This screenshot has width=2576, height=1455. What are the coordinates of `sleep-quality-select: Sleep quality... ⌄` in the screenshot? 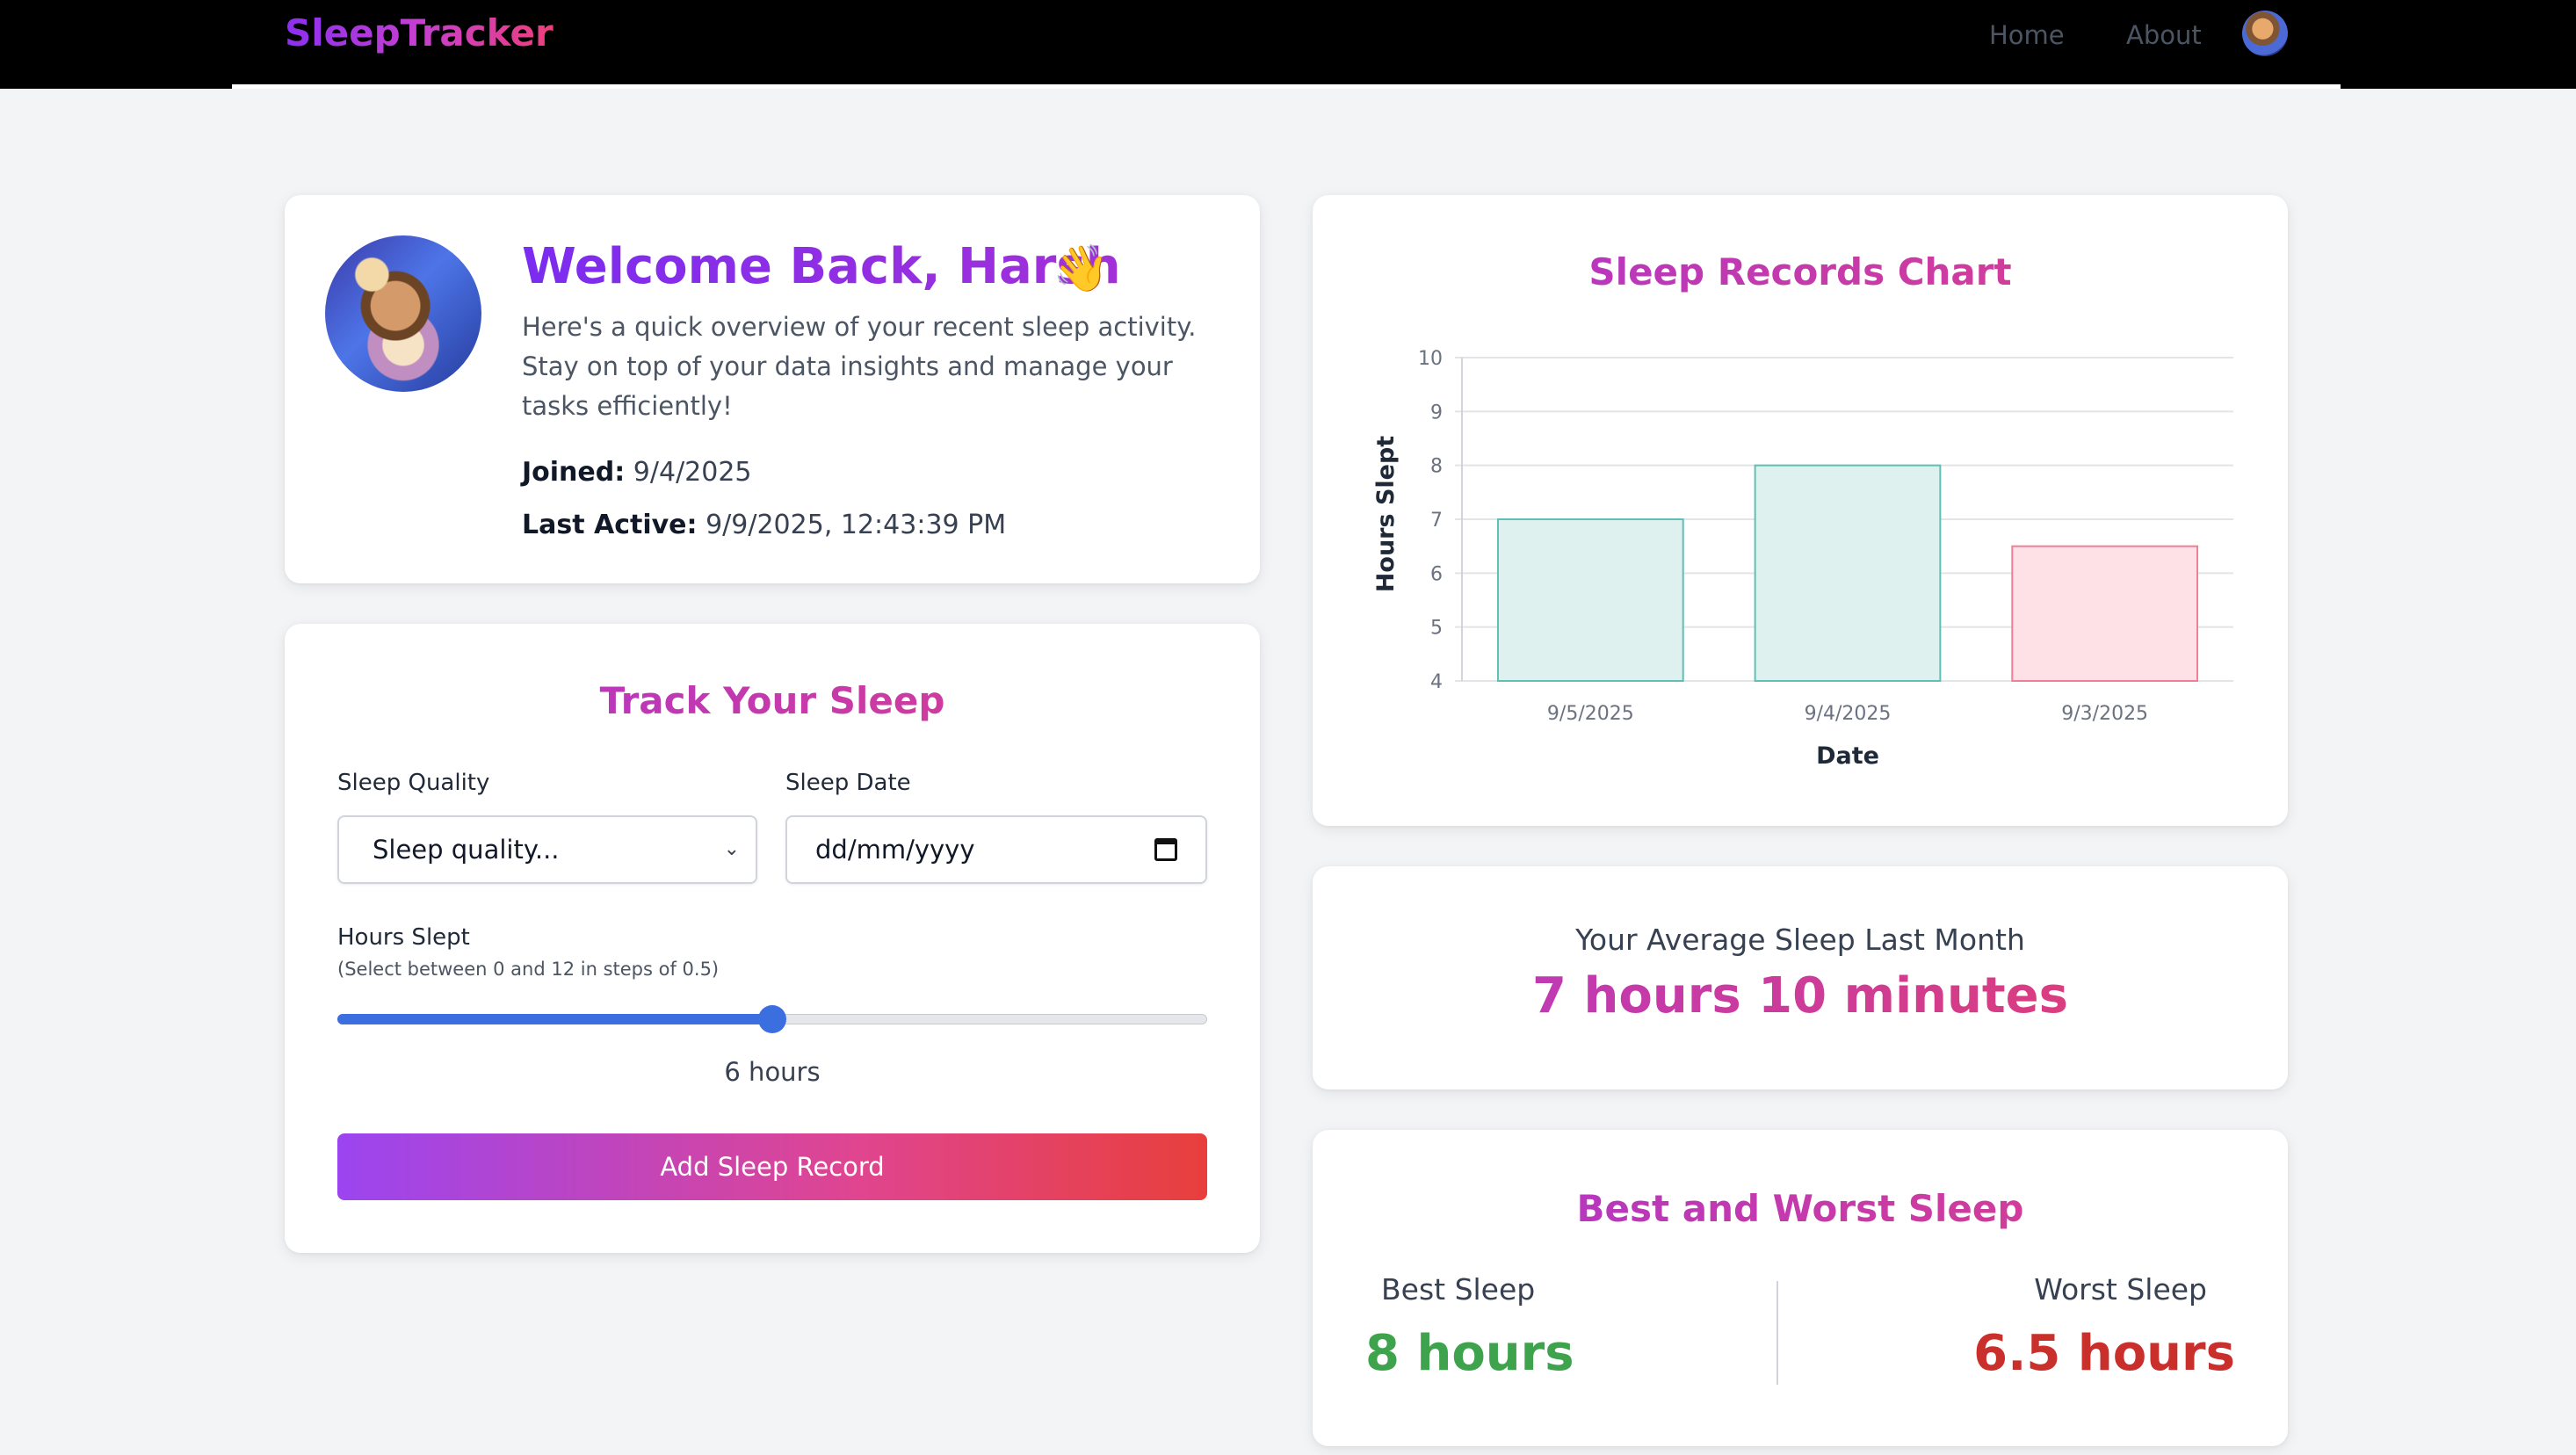 It's located at (547, 849).